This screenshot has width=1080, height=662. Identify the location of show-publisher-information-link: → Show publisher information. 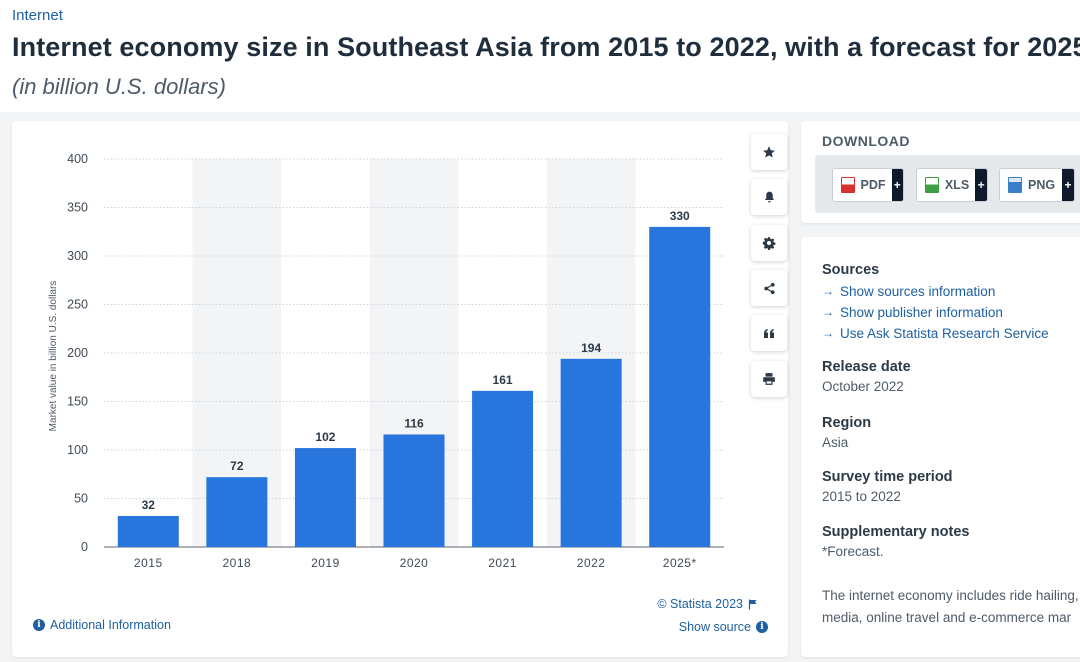
(935, 312).